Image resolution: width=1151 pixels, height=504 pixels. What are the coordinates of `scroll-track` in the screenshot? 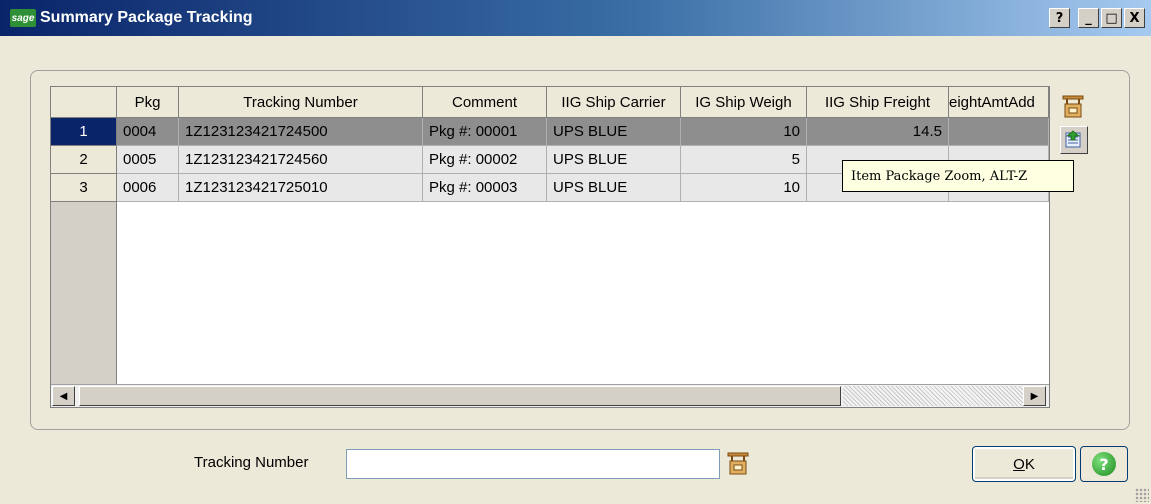 It's located at (933, 396).